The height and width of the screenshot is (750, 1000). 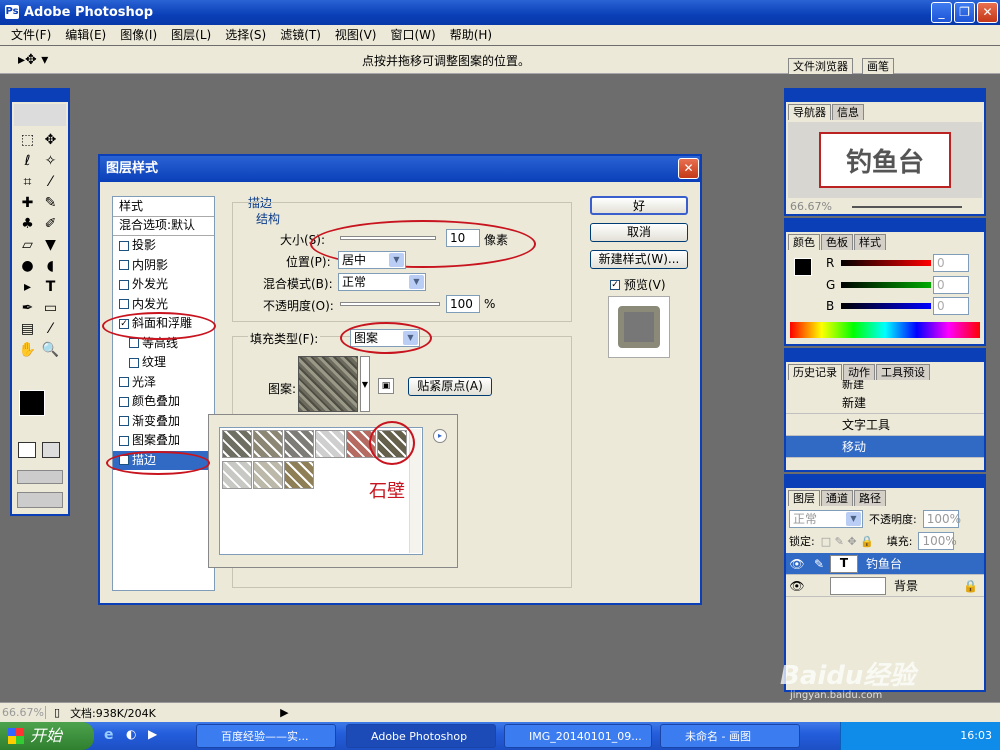 I want to click on b-slider, so click(x=886, y=306).